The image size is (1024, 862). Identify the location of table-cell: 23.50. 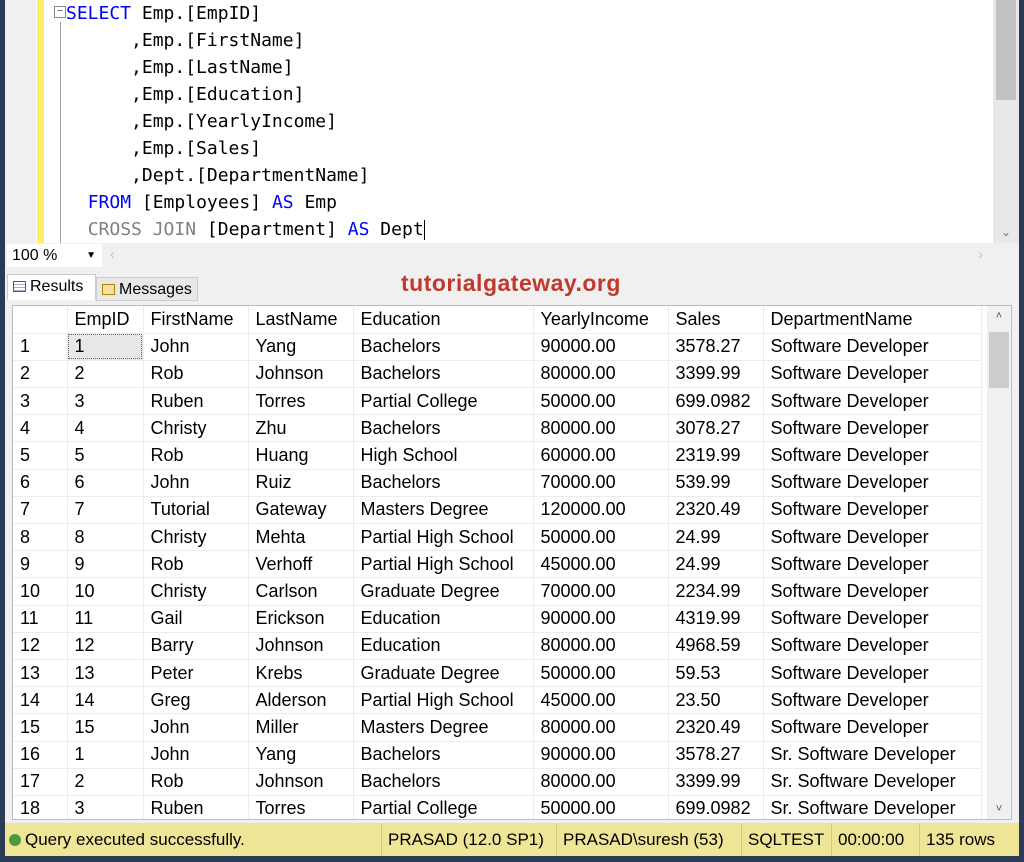
(716, 700).